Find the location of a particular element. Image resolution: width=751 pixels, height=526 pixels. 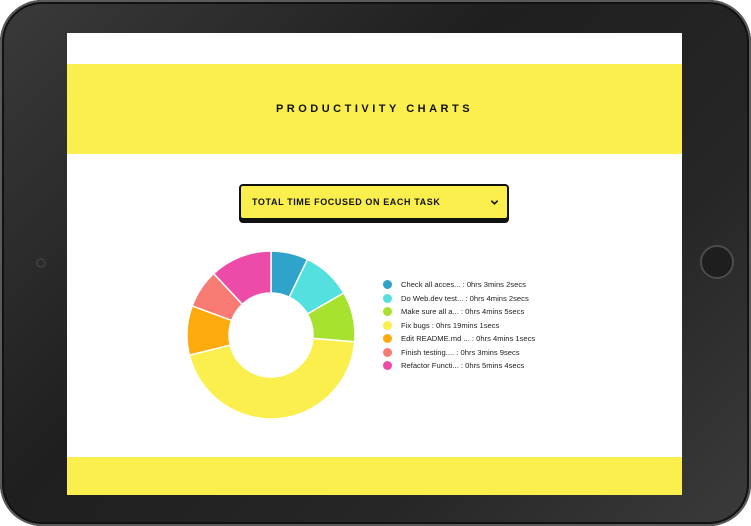

home-button is located at coordinates (717, 262).